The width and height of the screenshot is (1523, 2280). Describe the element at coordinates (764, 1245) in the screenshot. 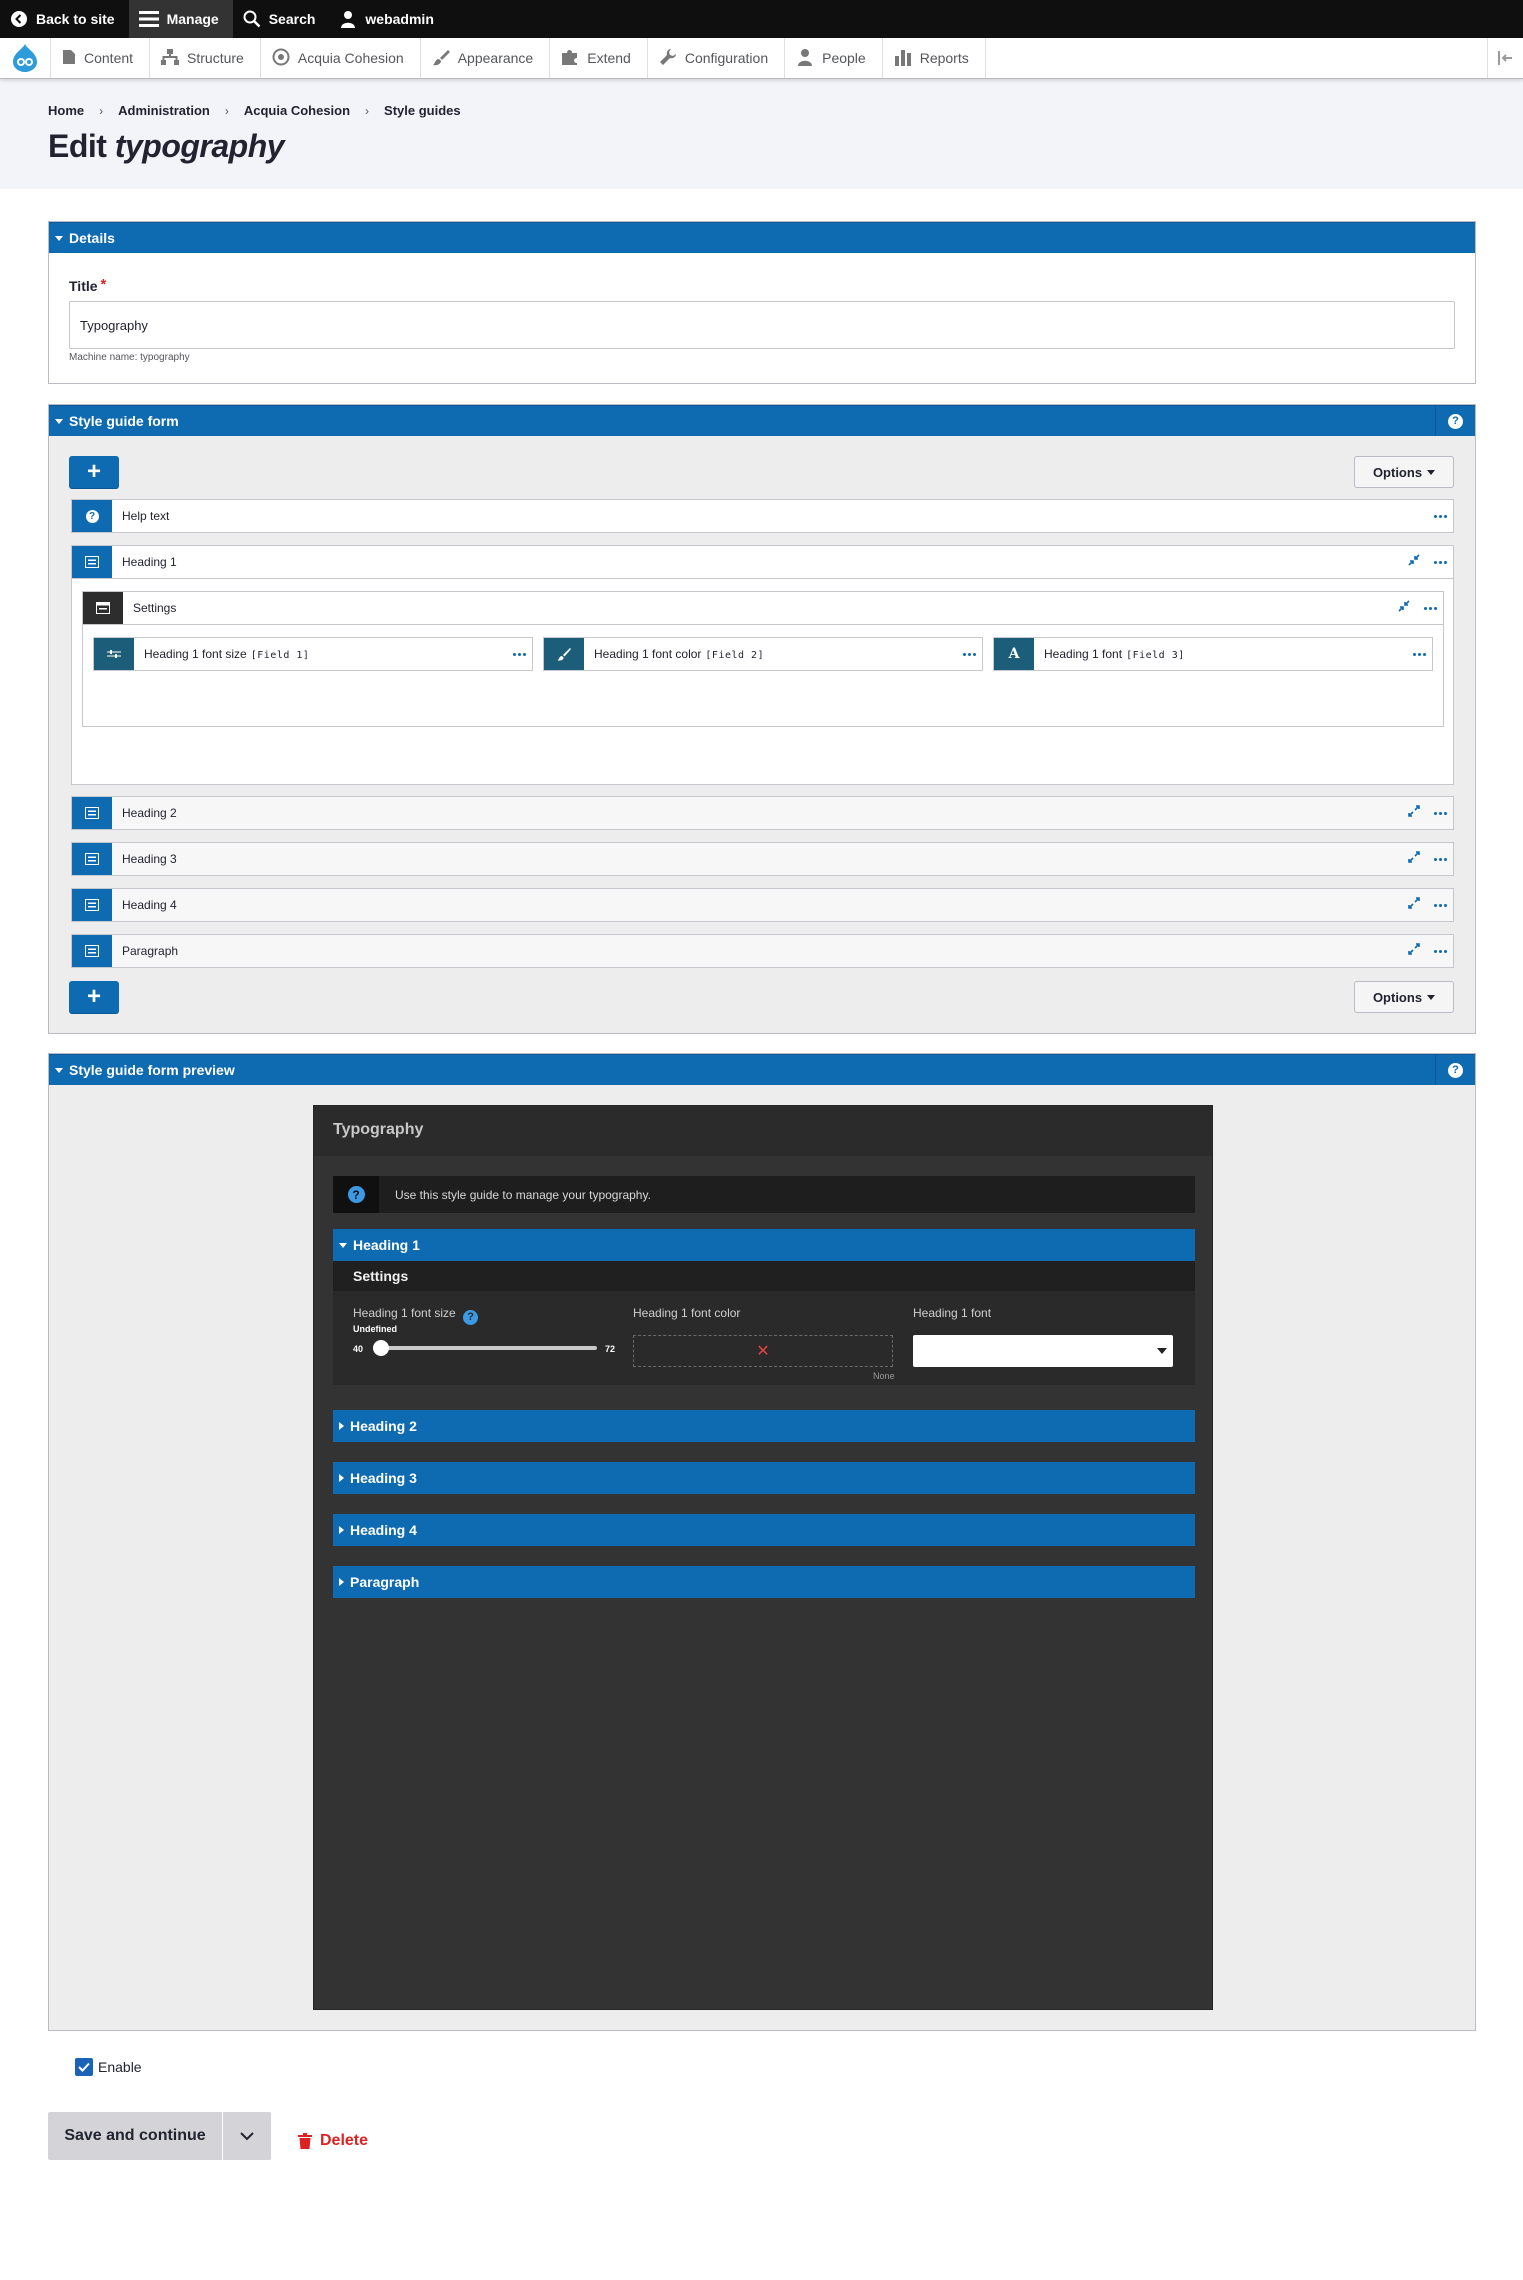

I see `accordion-heading1: Heading 1` at that location.